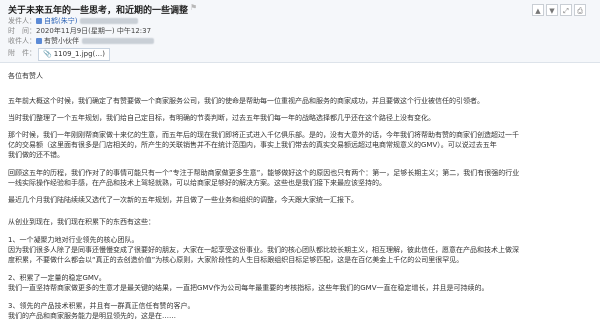 Image resolution: width=600 pixels, height=334 pixels. What do you see at coordinates (195, 8) in the screenshot?
I see `flag-icon: ⚑` at bounding box center [195, 8].